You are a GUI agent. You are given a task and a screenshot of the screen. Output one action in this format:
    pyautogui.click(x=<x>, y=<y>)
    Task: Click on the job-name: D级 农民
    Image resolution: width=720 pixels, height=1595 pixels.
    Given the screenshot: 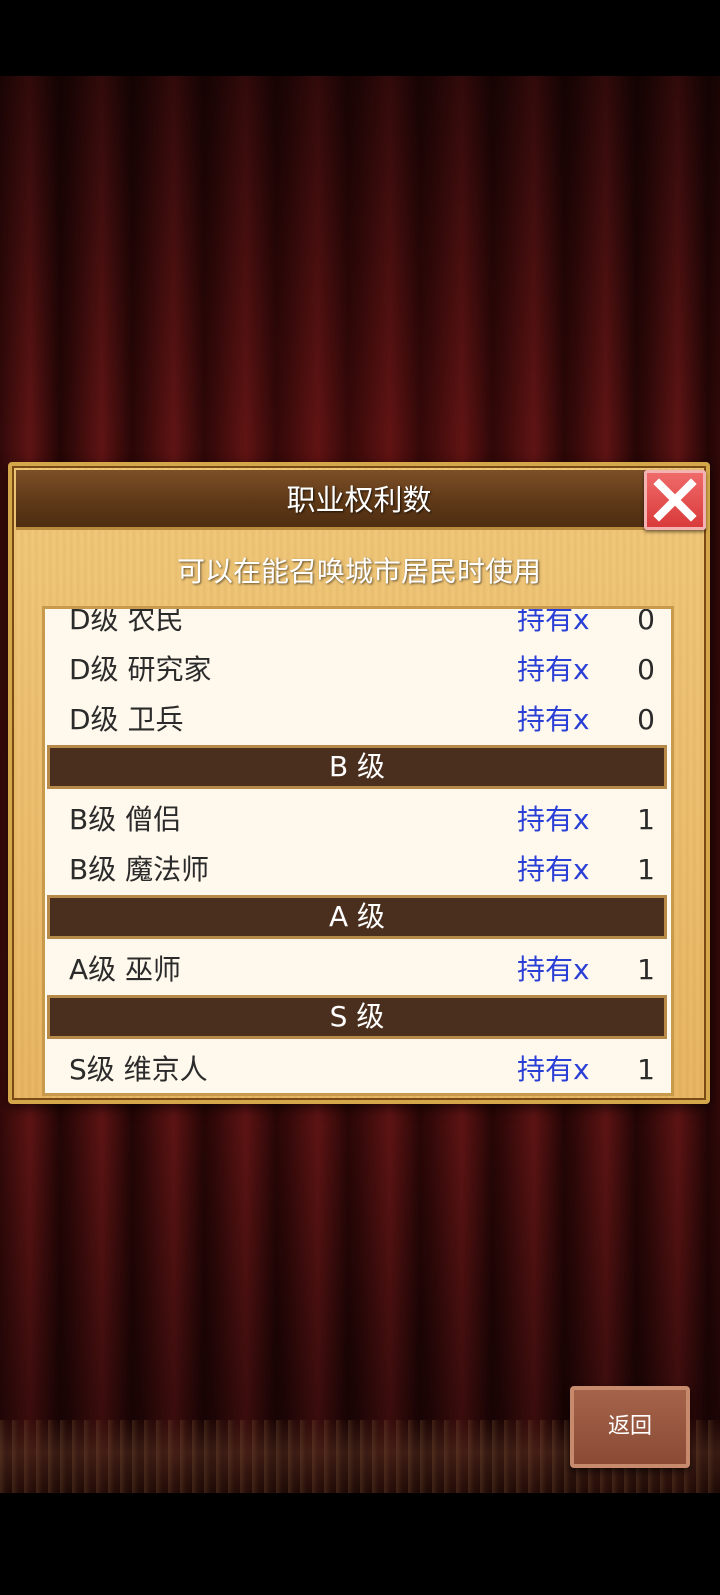 What is the action you would take?
    pyautogui.click(x=126, y=621)
    